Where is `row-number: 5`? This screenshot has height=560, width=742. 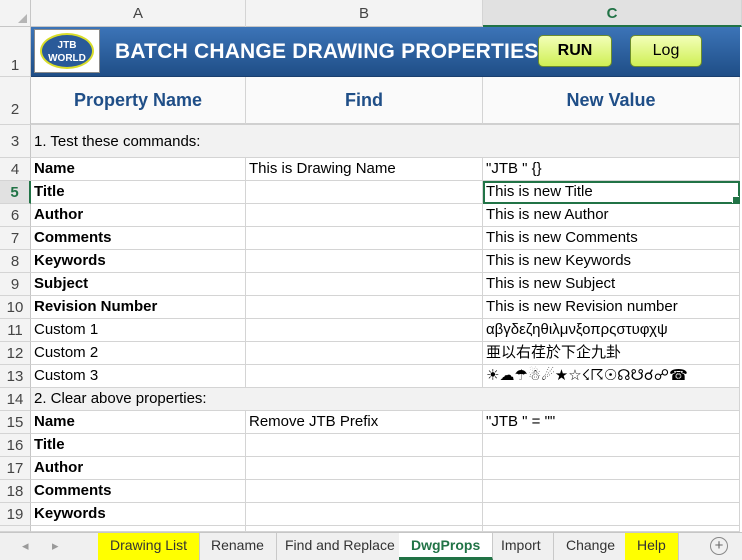
row-number: 5 is located at coordinates (15, 192).